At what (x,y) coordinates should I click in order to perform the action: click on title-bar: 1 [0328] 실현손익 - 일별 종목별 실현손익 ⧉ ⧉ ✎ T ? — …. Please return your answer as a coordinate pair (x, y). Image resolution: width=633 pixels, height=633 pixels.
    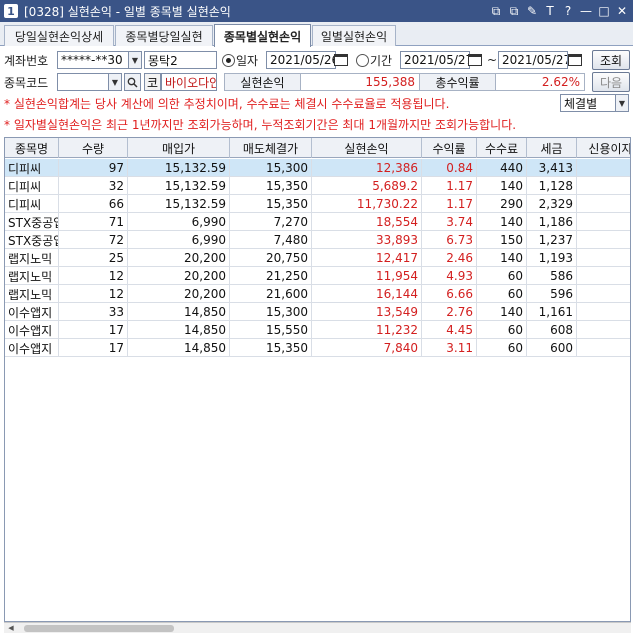
    Looking at the image, I should click on (316, 11).